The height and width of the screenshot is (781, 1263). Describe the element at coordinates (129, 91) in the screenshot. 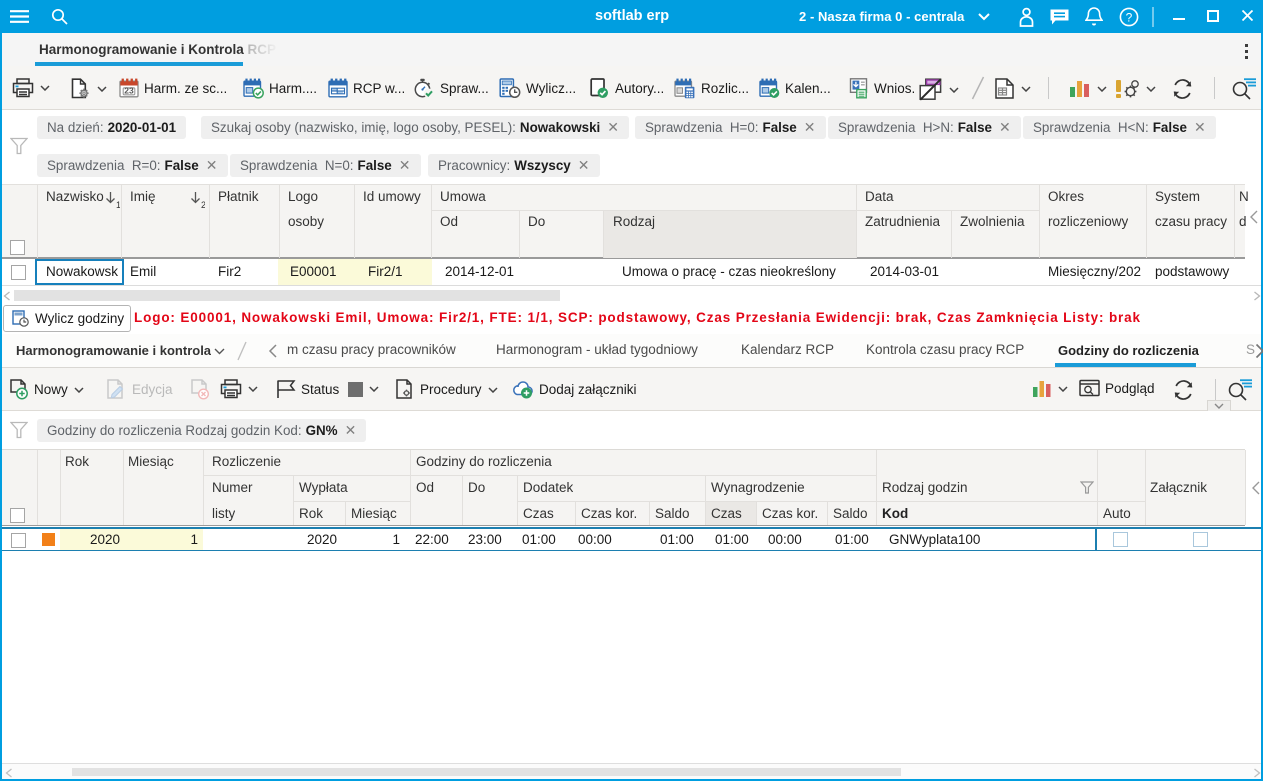

I see `svg-text: 23` at that location.